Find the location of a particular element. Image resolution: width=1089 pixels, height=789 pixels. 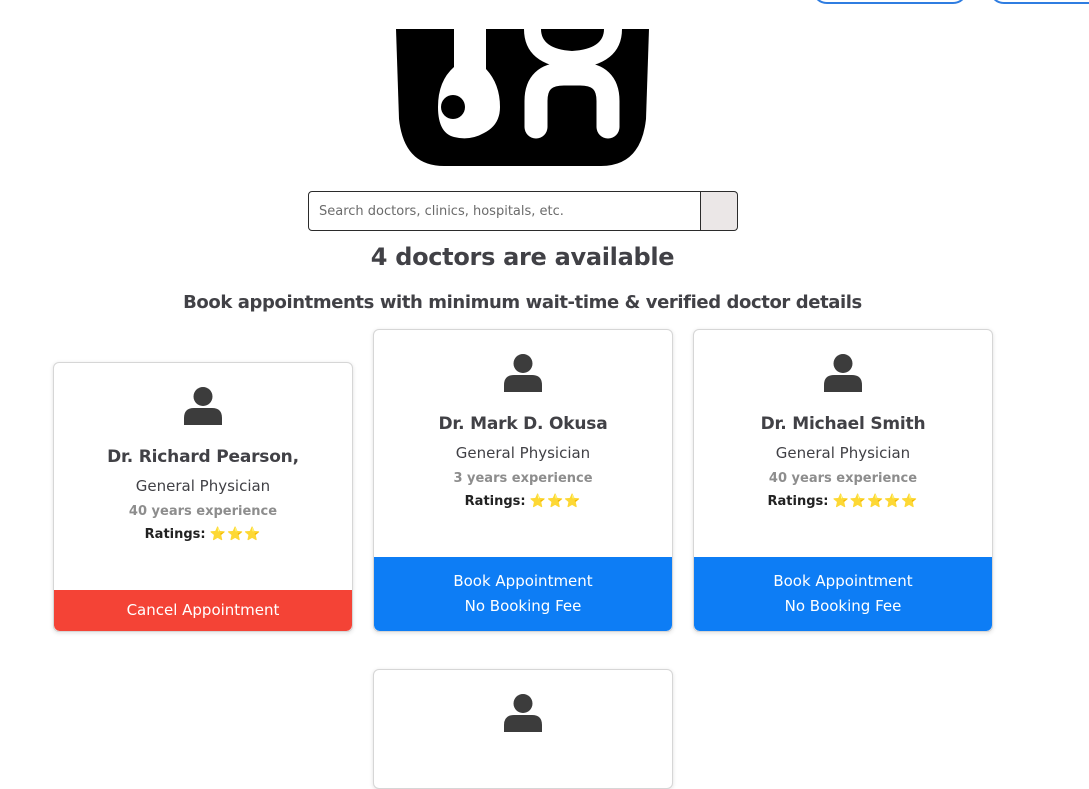

search-button is located at coordinates (719, 211).